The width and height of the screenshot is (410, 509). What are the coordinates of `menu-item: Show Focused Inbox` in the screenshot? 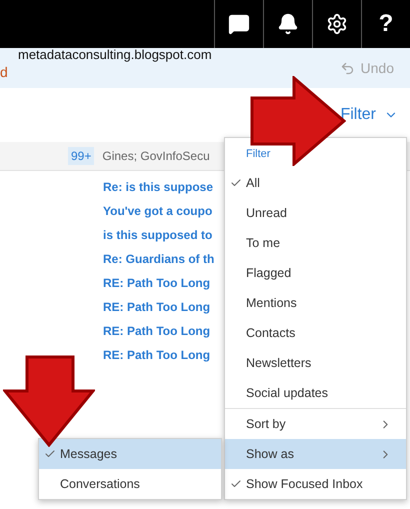 It's located at (315, 484).